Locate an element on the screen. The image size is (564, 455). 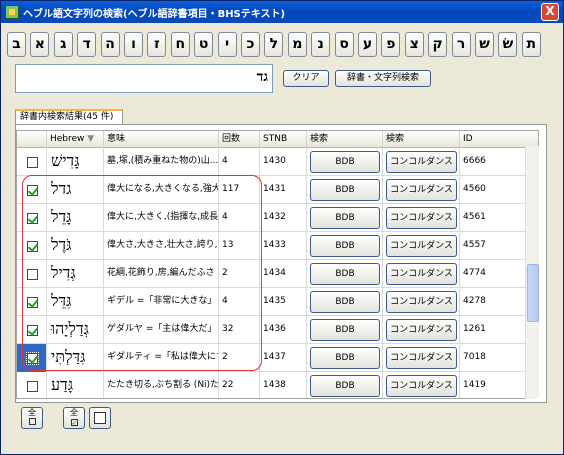
letter-button: א is located at coordinates (40, 44).